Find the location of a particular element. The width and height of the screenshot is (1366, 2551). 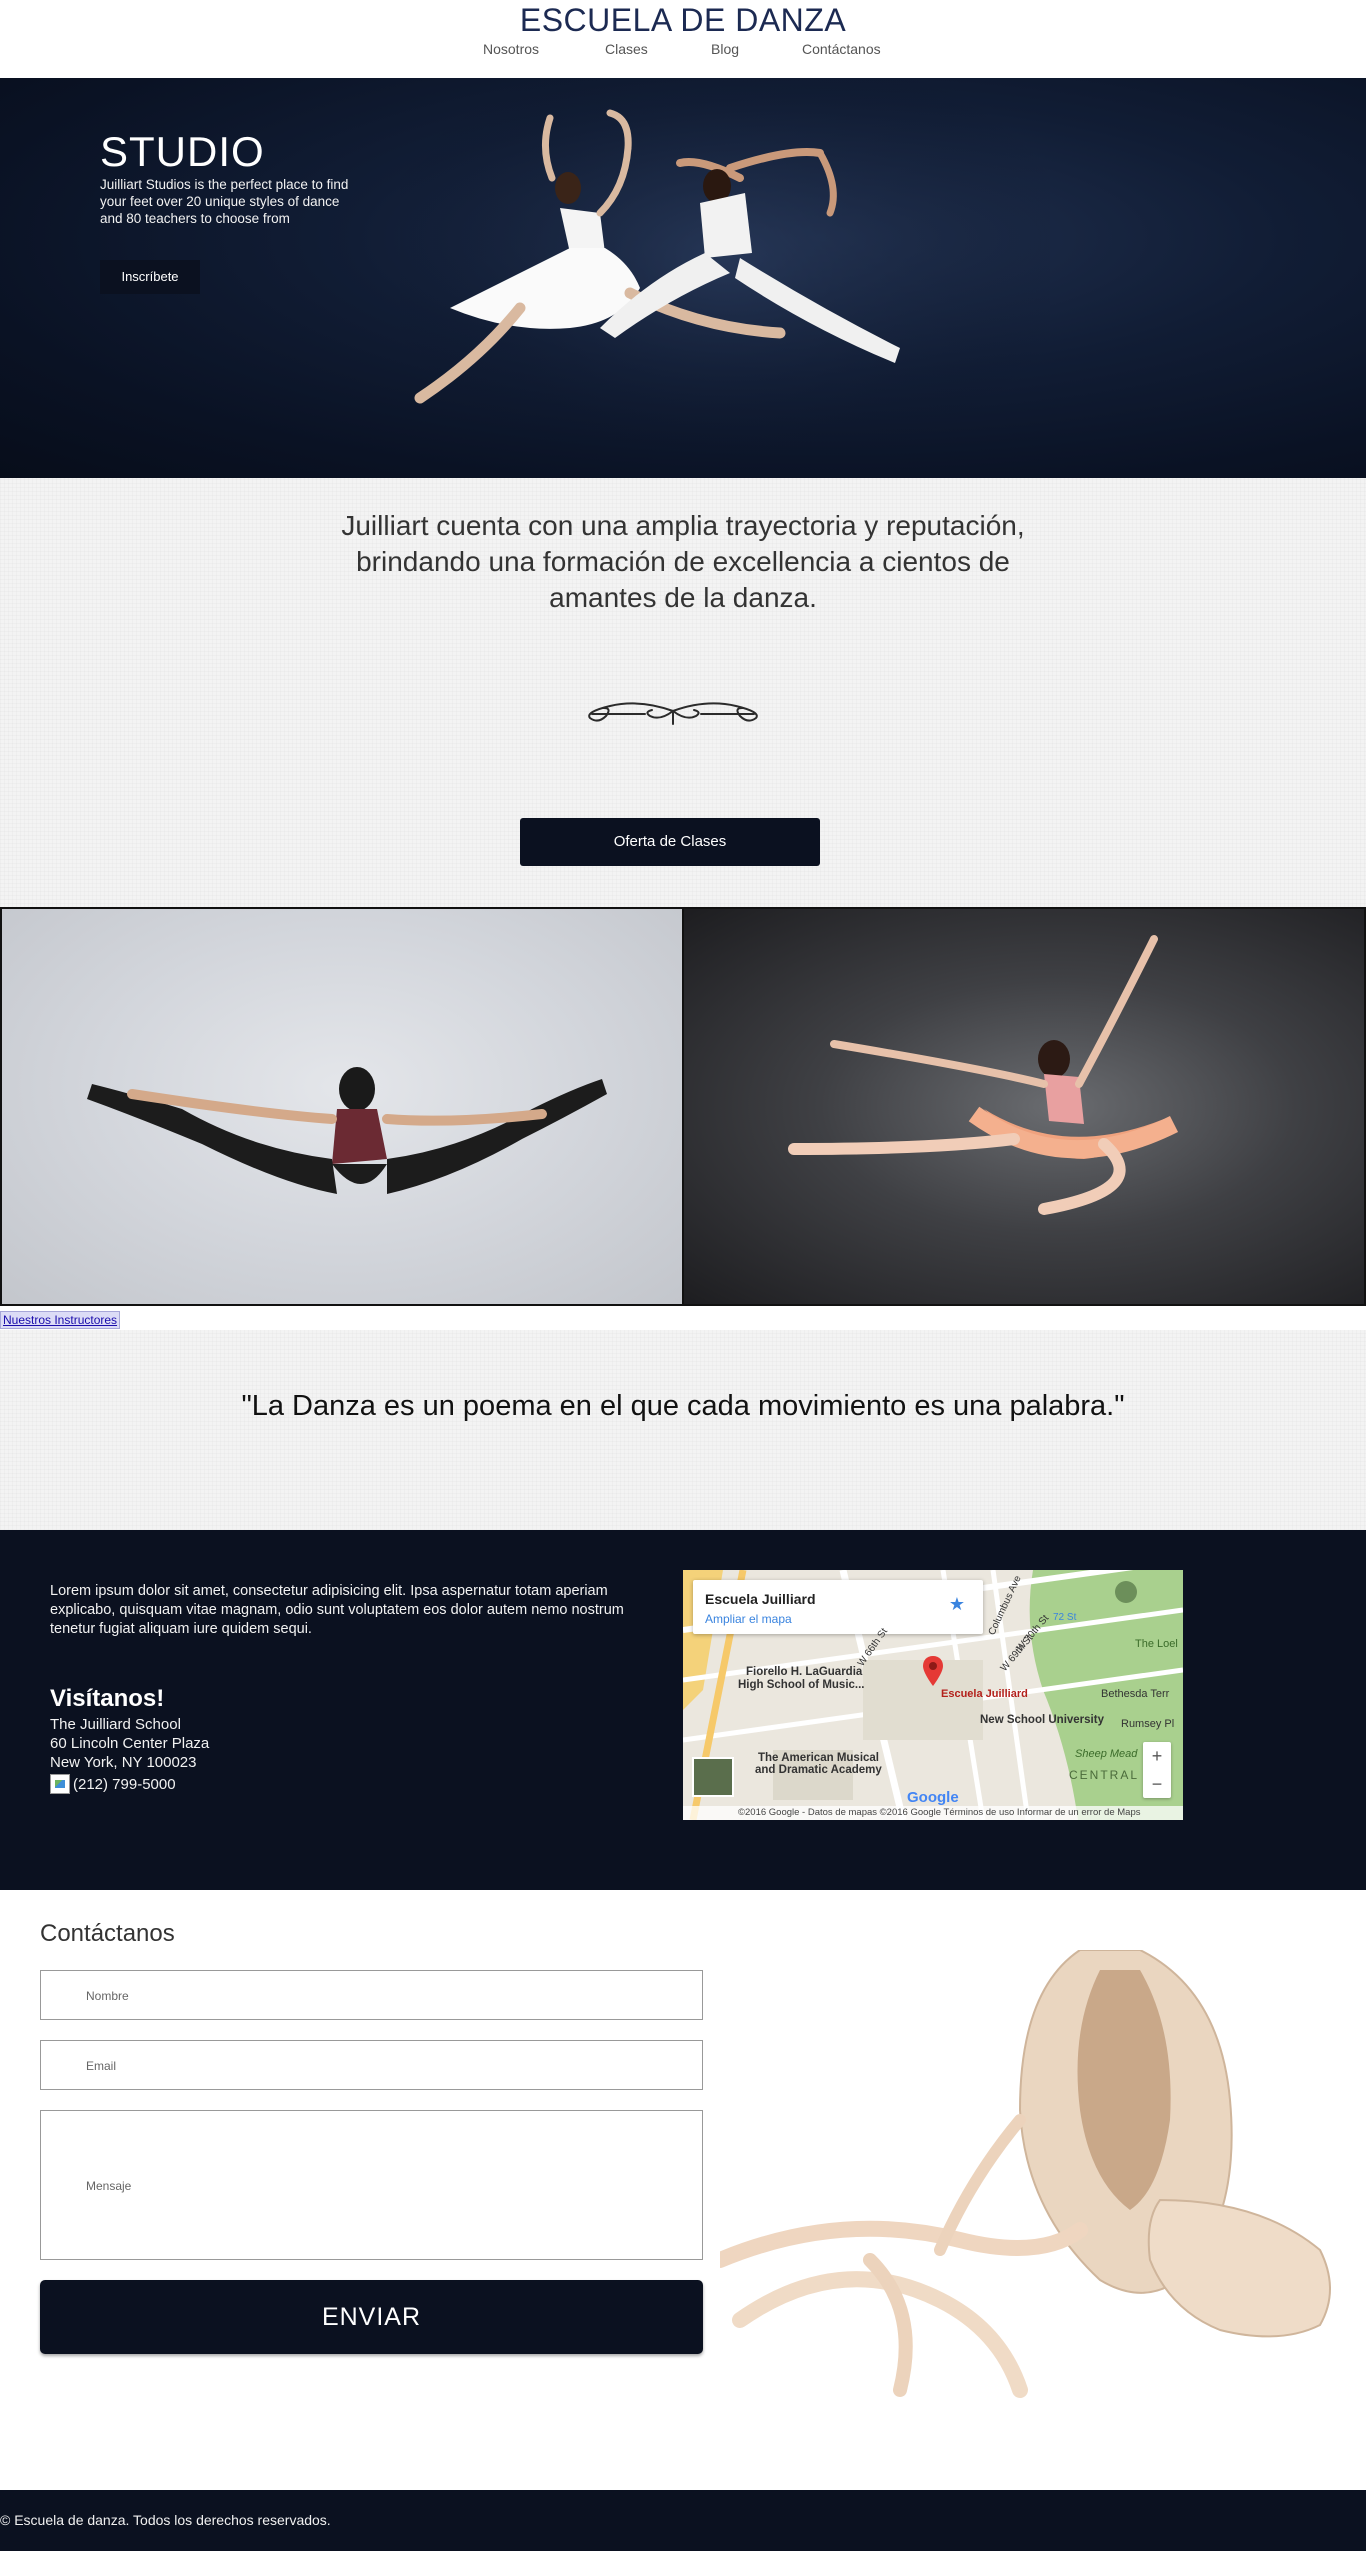

map-label: Fiorello H. LaGuardia is located at coordinates (804, 1672).